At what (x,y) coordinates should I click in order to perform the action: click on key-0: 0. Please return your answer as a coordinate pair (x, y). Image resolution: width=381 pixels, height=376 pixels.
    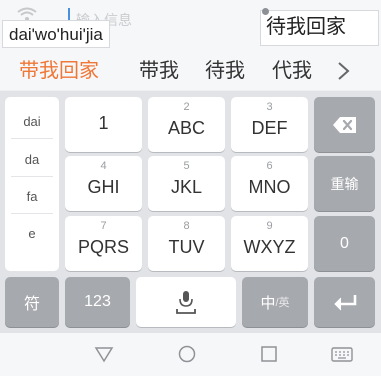
    Looking at the image, I should click on (344, 243).